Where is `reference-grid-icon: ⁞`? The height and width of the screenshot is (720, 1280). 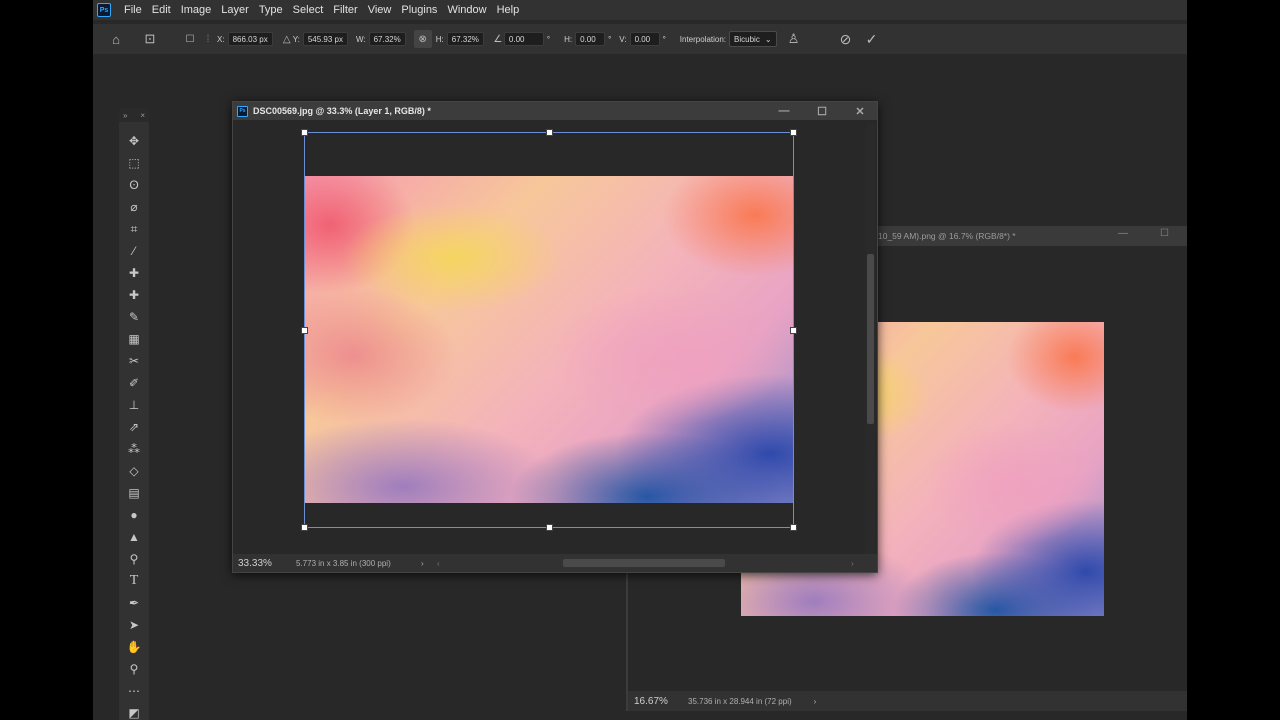
reference-grid-icon: ⁞ is located at coordinates (208, 39).